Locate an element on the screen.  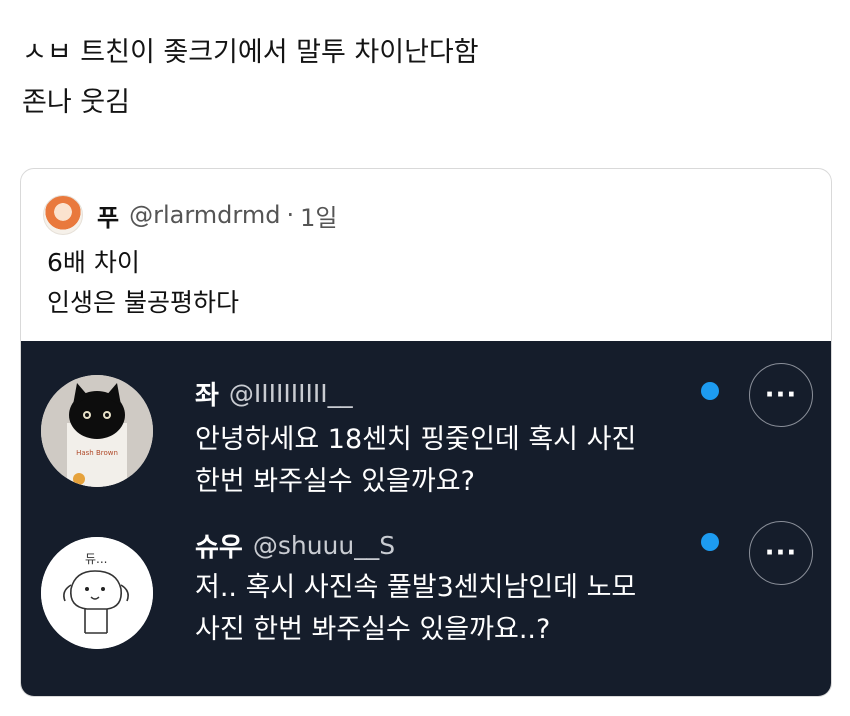
reply-author-name: 좌 is located at coordinates (207, 393).